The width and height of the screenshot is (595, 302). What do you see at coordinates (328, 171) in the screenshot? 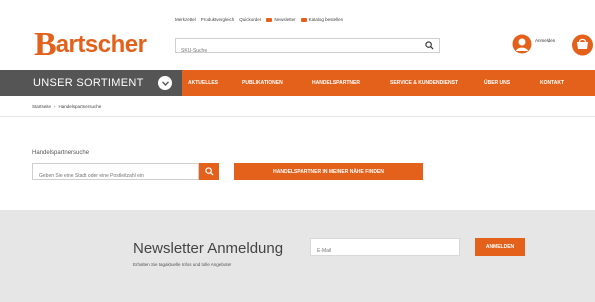
I see `find-nearby-dealers-button: HANDELSPARTNER IN MEINER NÄHE FINDEN` at bounding box center [328, 171].